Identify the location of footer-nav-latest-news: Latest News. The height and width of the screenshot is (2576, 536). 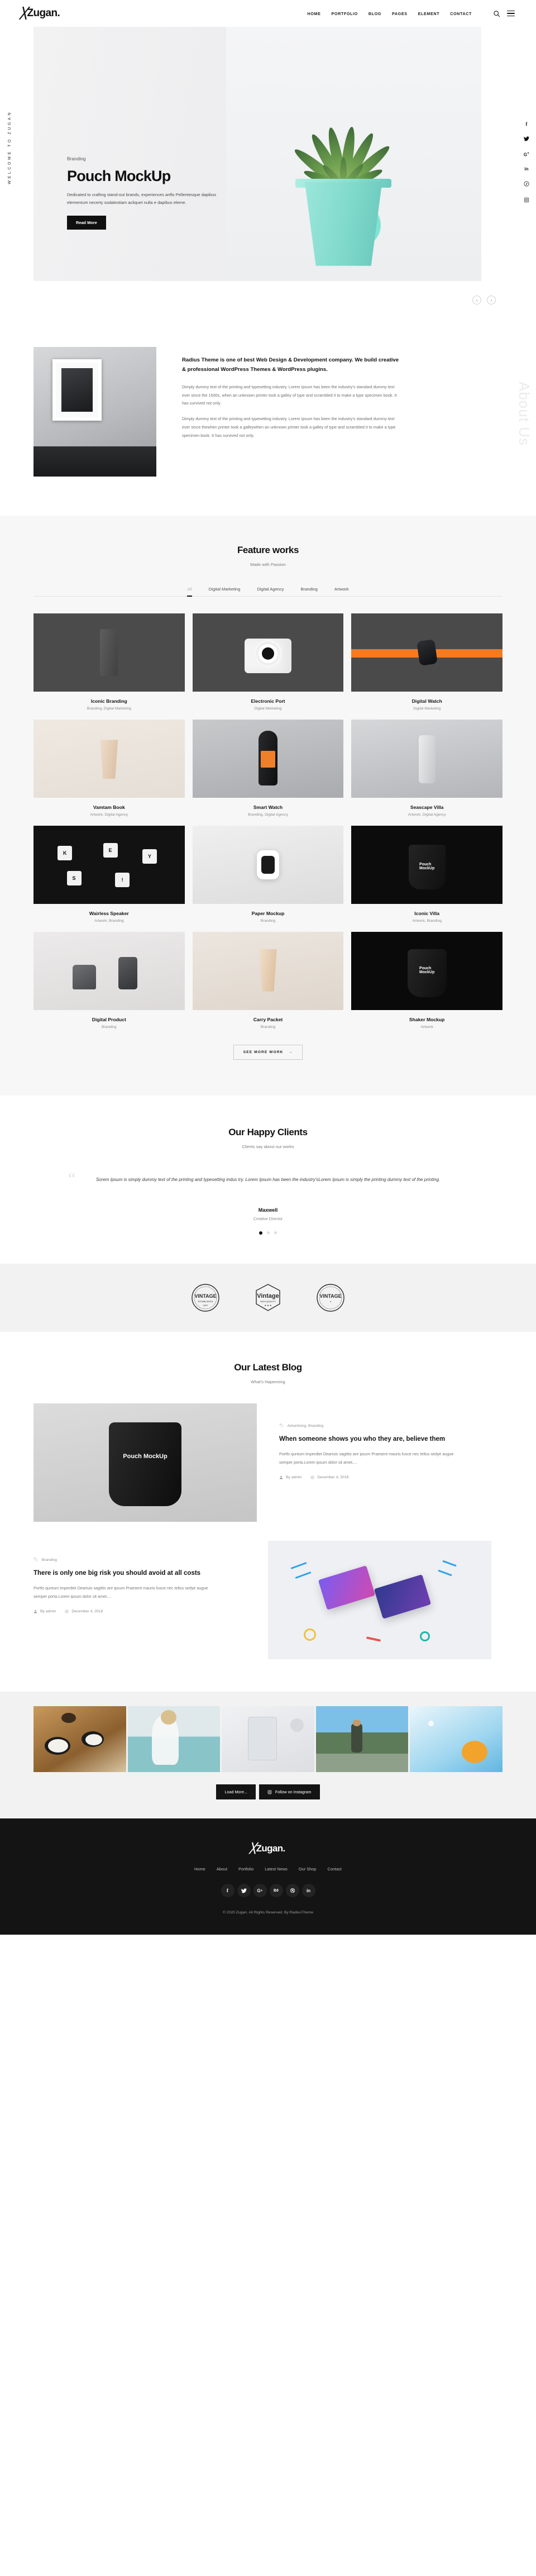
(276, 1869).